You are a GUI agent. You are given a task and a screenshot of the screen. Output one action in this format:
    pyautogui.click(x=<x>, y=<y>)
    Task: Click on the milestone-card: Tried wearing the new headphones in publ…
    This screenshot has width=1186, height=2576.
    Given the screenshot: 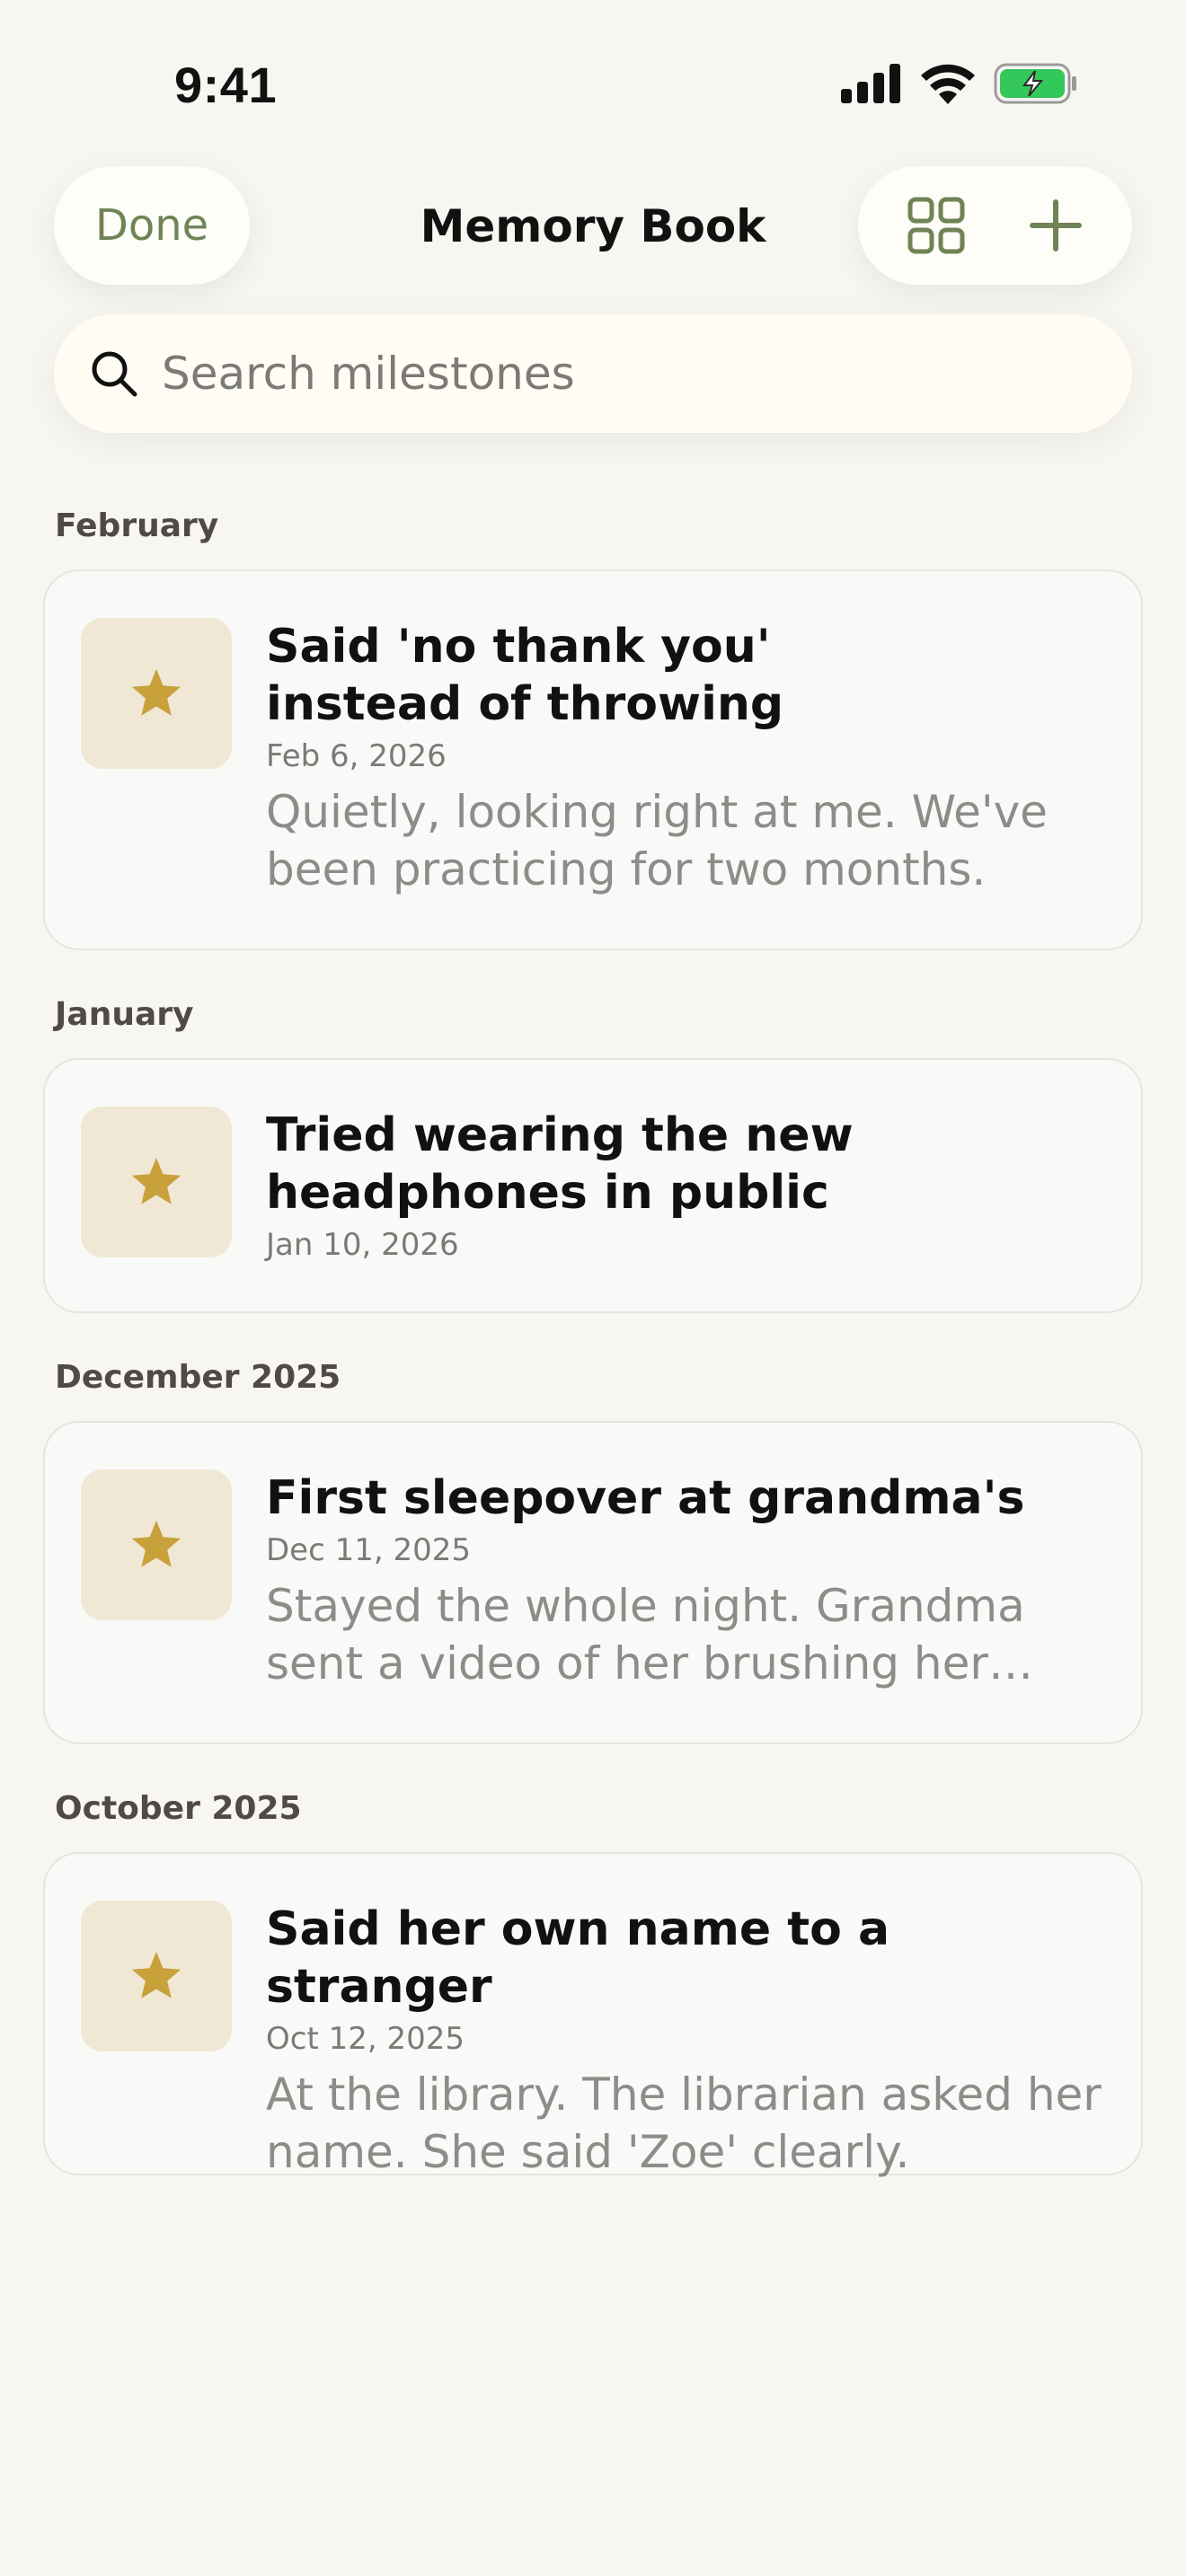 What is the action you would take?
    pyautogui.click(x=593, y=1185)
    